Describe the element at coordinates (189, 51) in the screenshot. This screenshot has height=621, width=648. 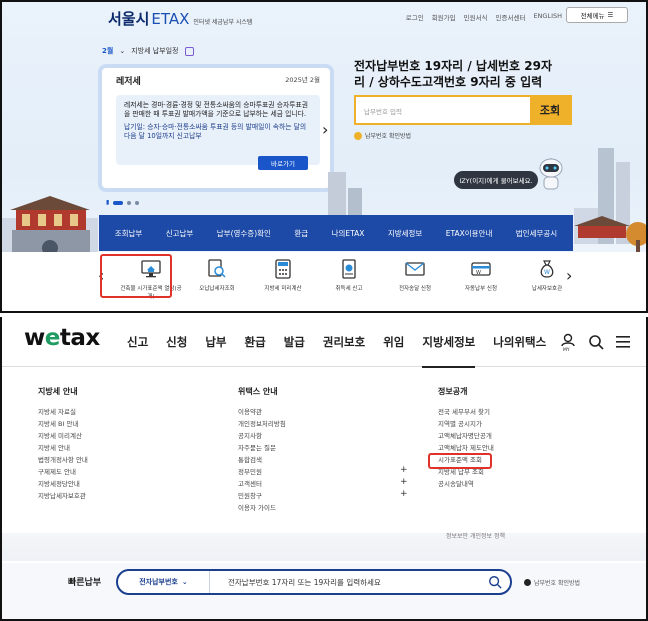
I see `calendar-icon` at that location.